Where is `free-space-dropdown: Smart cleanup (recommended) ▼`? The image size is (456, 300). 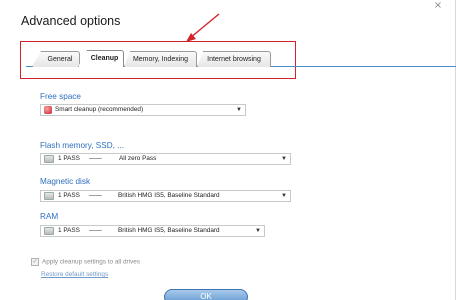 free-space-dropdown: Smart cleanup (recommended) ▼ is located at coordinates (143, 110).